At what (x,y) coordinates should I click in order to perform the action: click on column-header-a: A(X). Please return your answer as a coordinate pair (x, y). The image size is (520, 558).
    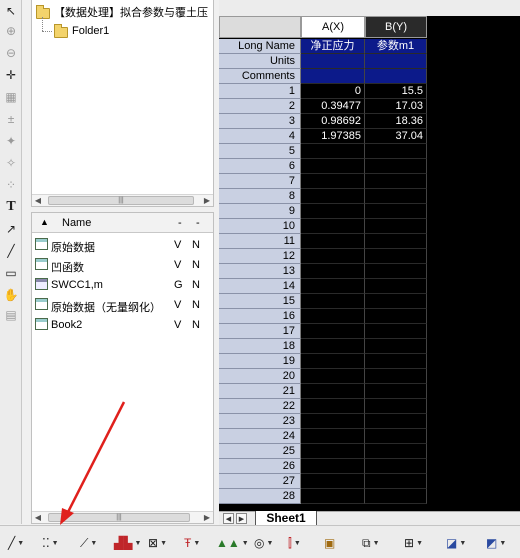
    Looking at the image, I should click on (333, 27).